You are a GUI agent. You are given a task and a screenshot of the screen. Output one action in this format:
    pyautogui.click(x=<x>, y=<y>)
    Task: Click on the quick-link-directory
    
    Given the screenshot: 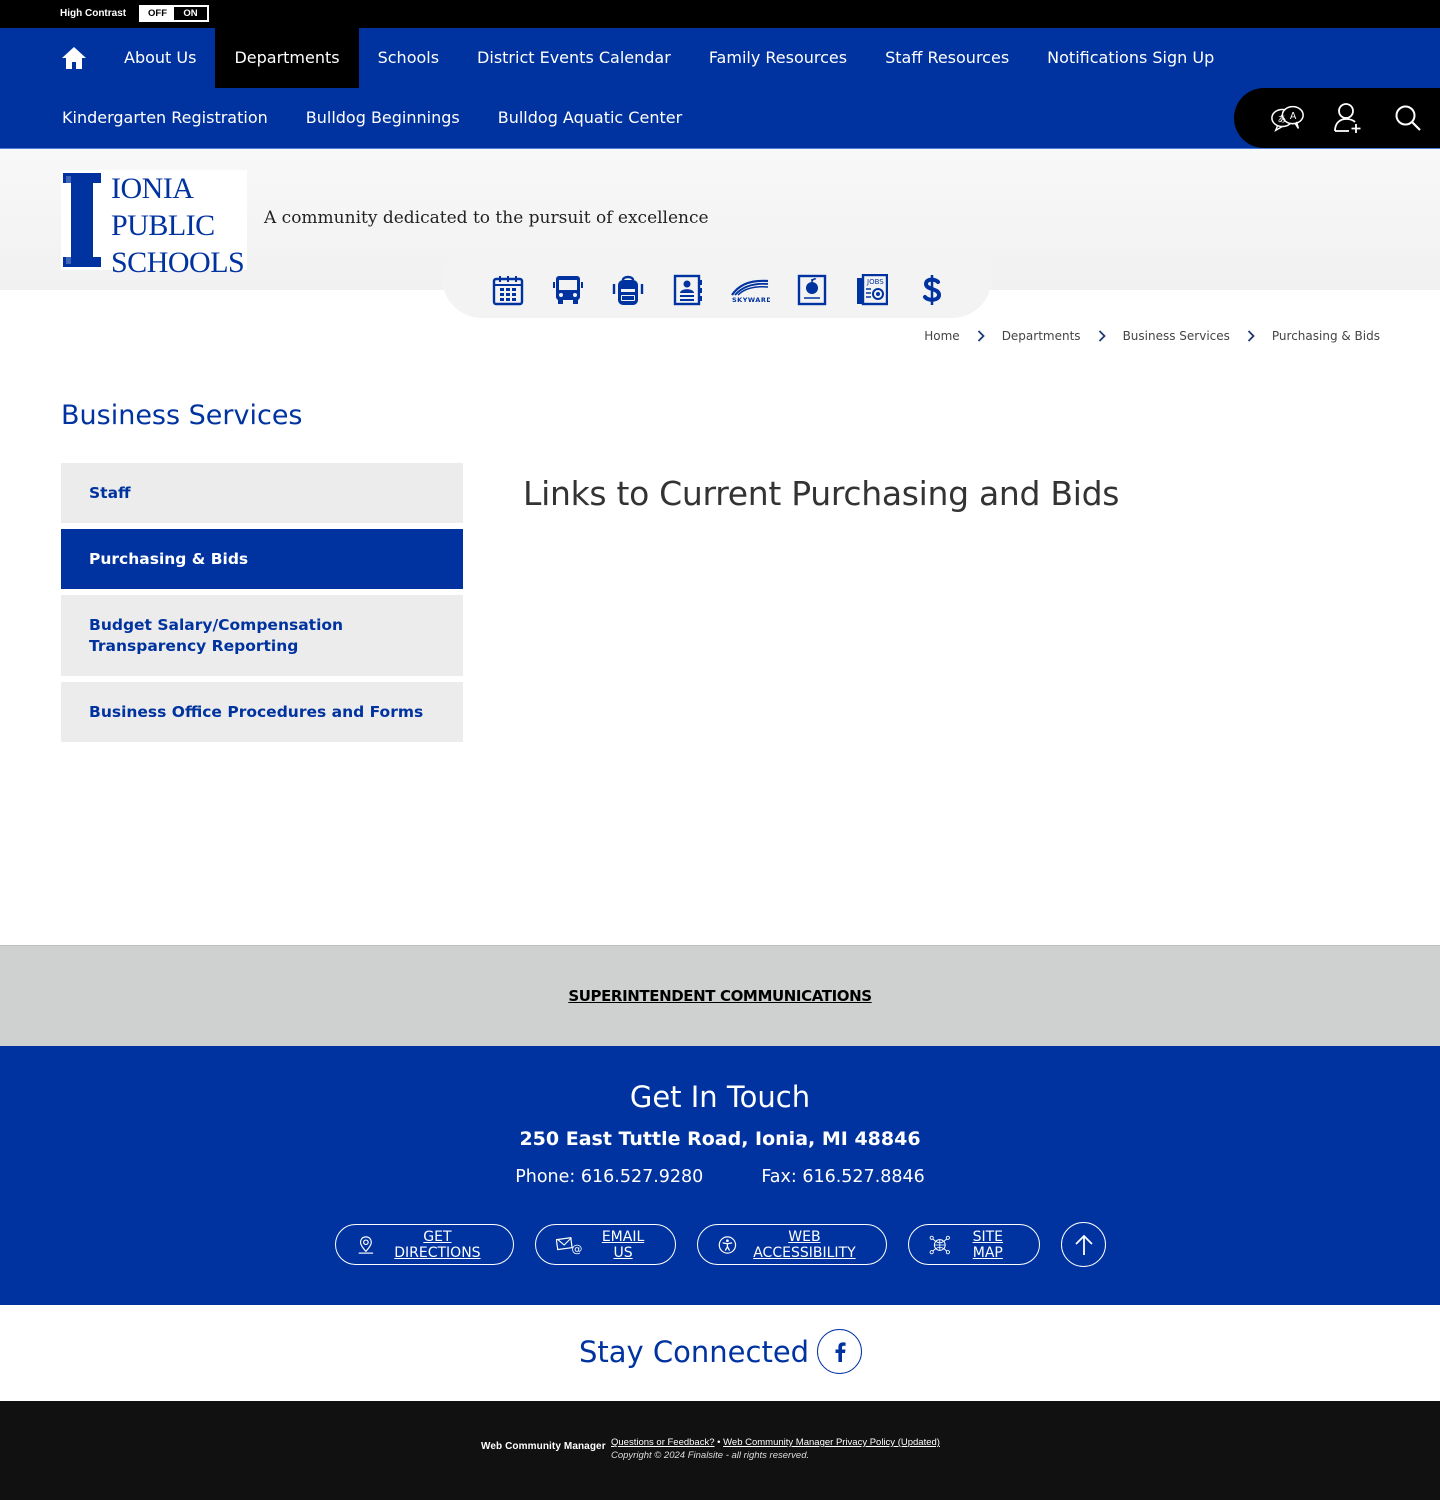 What is the action you would take?
    pyautogui.click(x=688, y=290)
    